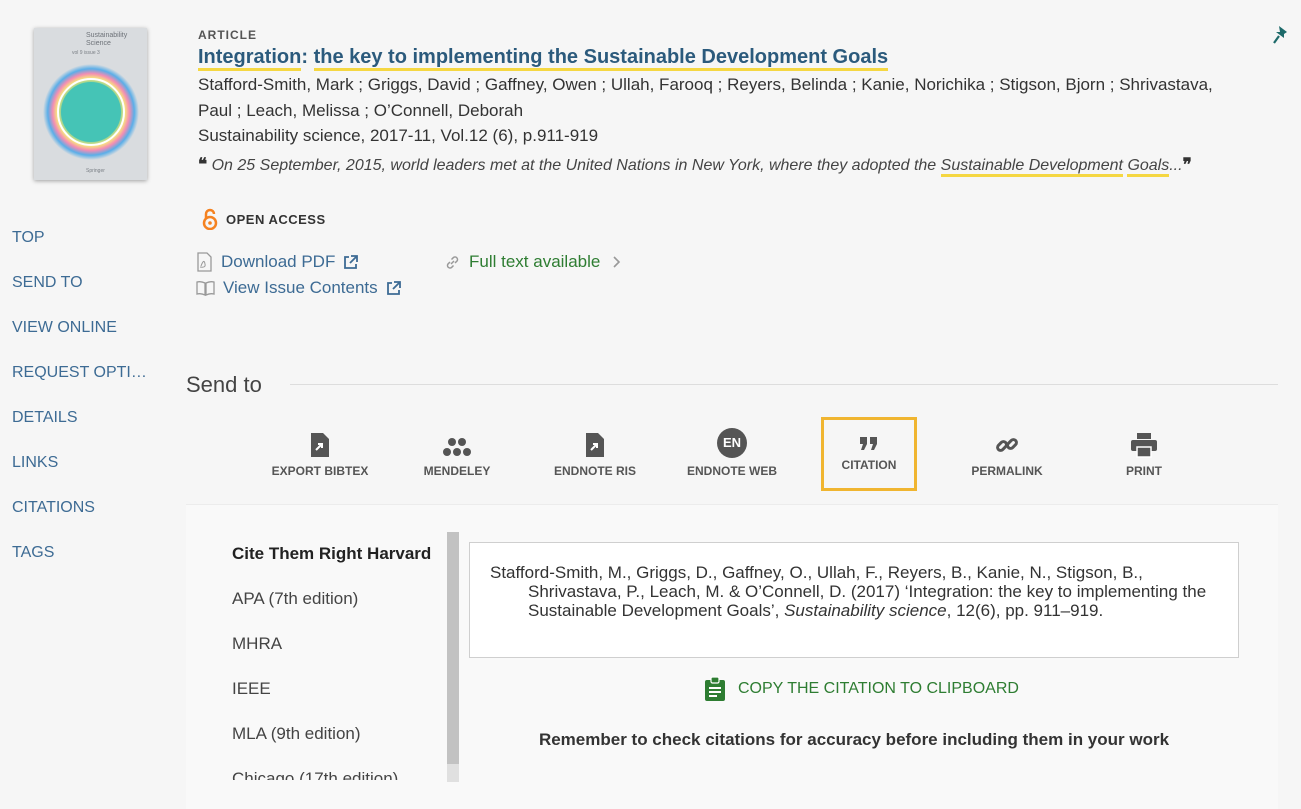  Describe the element at coordinates (732, 443) in the screenshot. I see `endnote-web-icon: EN` at that location.